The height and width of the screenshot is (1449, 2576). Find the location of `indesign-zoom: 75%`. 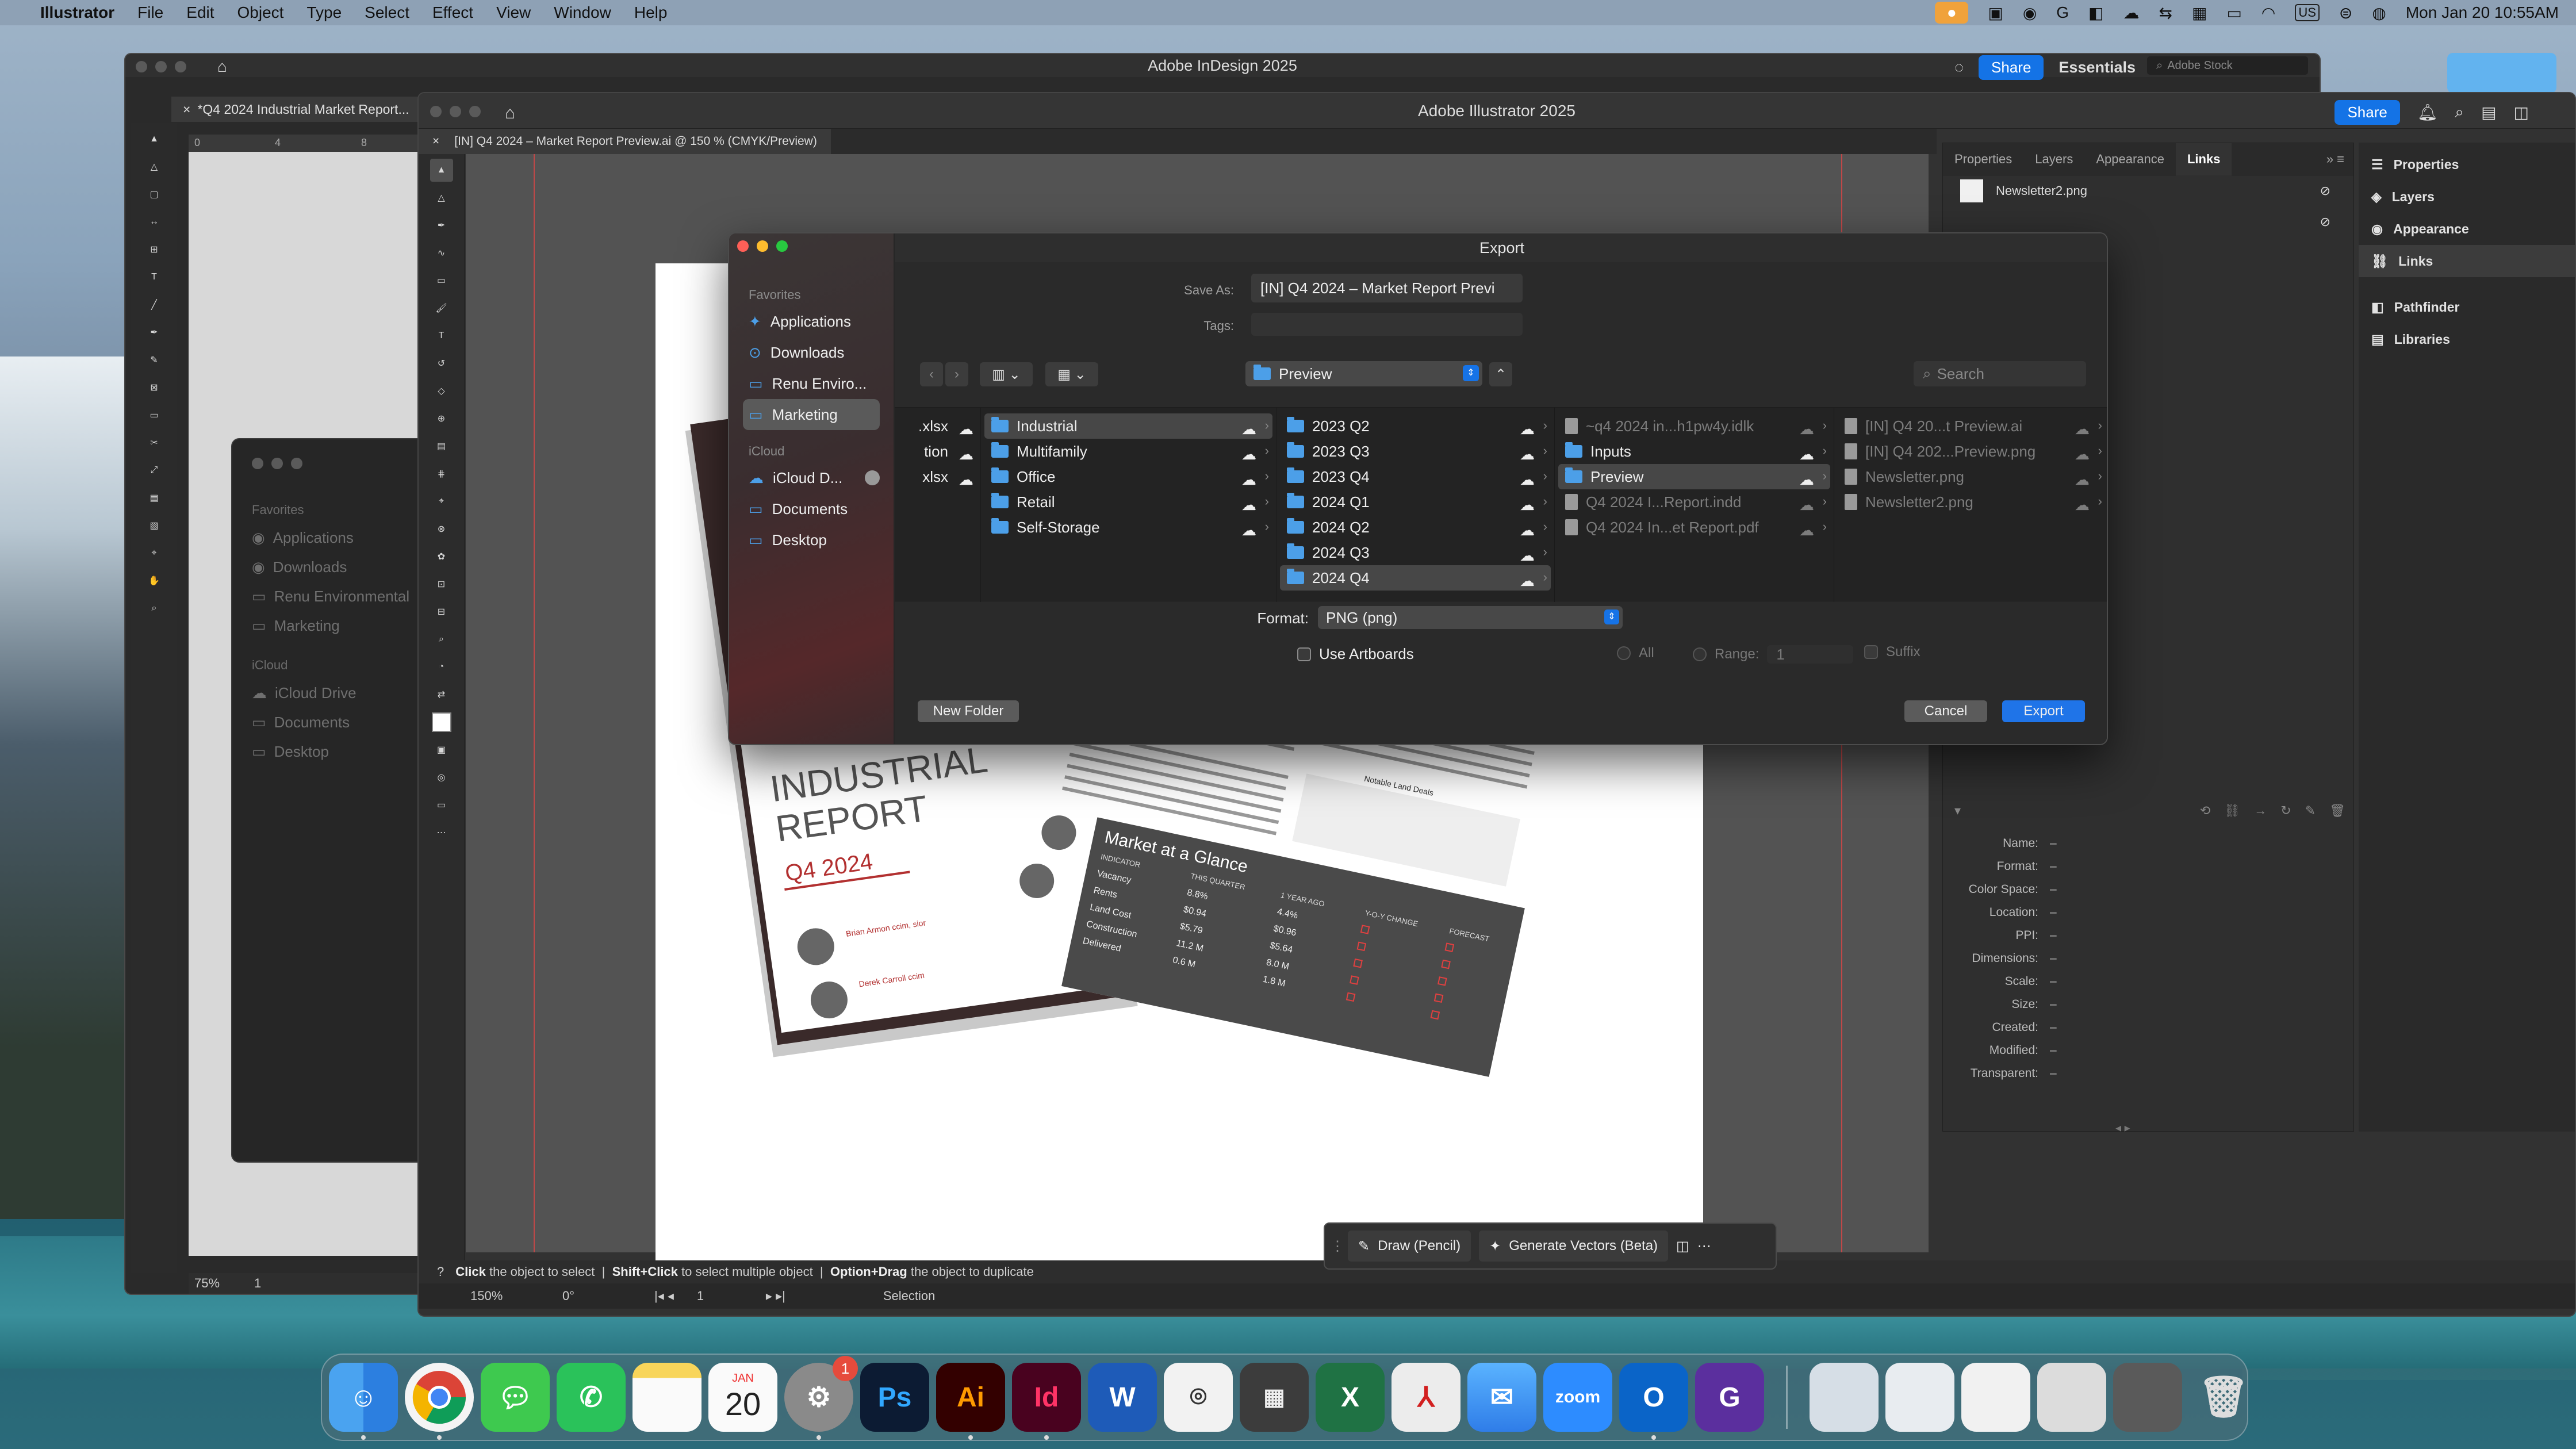

indesign-zoom: 75% is located at coordinates (207, 1283).